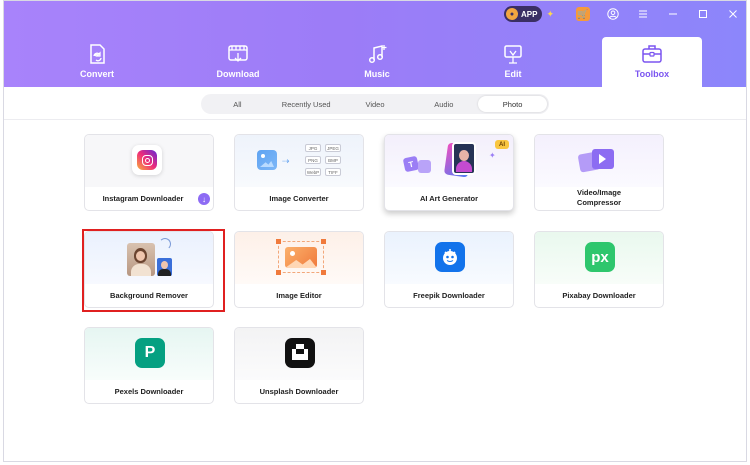 Image resolution: width=750 pixels, height=465 pixels. I want to click on main-tabs: Convert Download Music Edit Toolbox, so click(375, 62).